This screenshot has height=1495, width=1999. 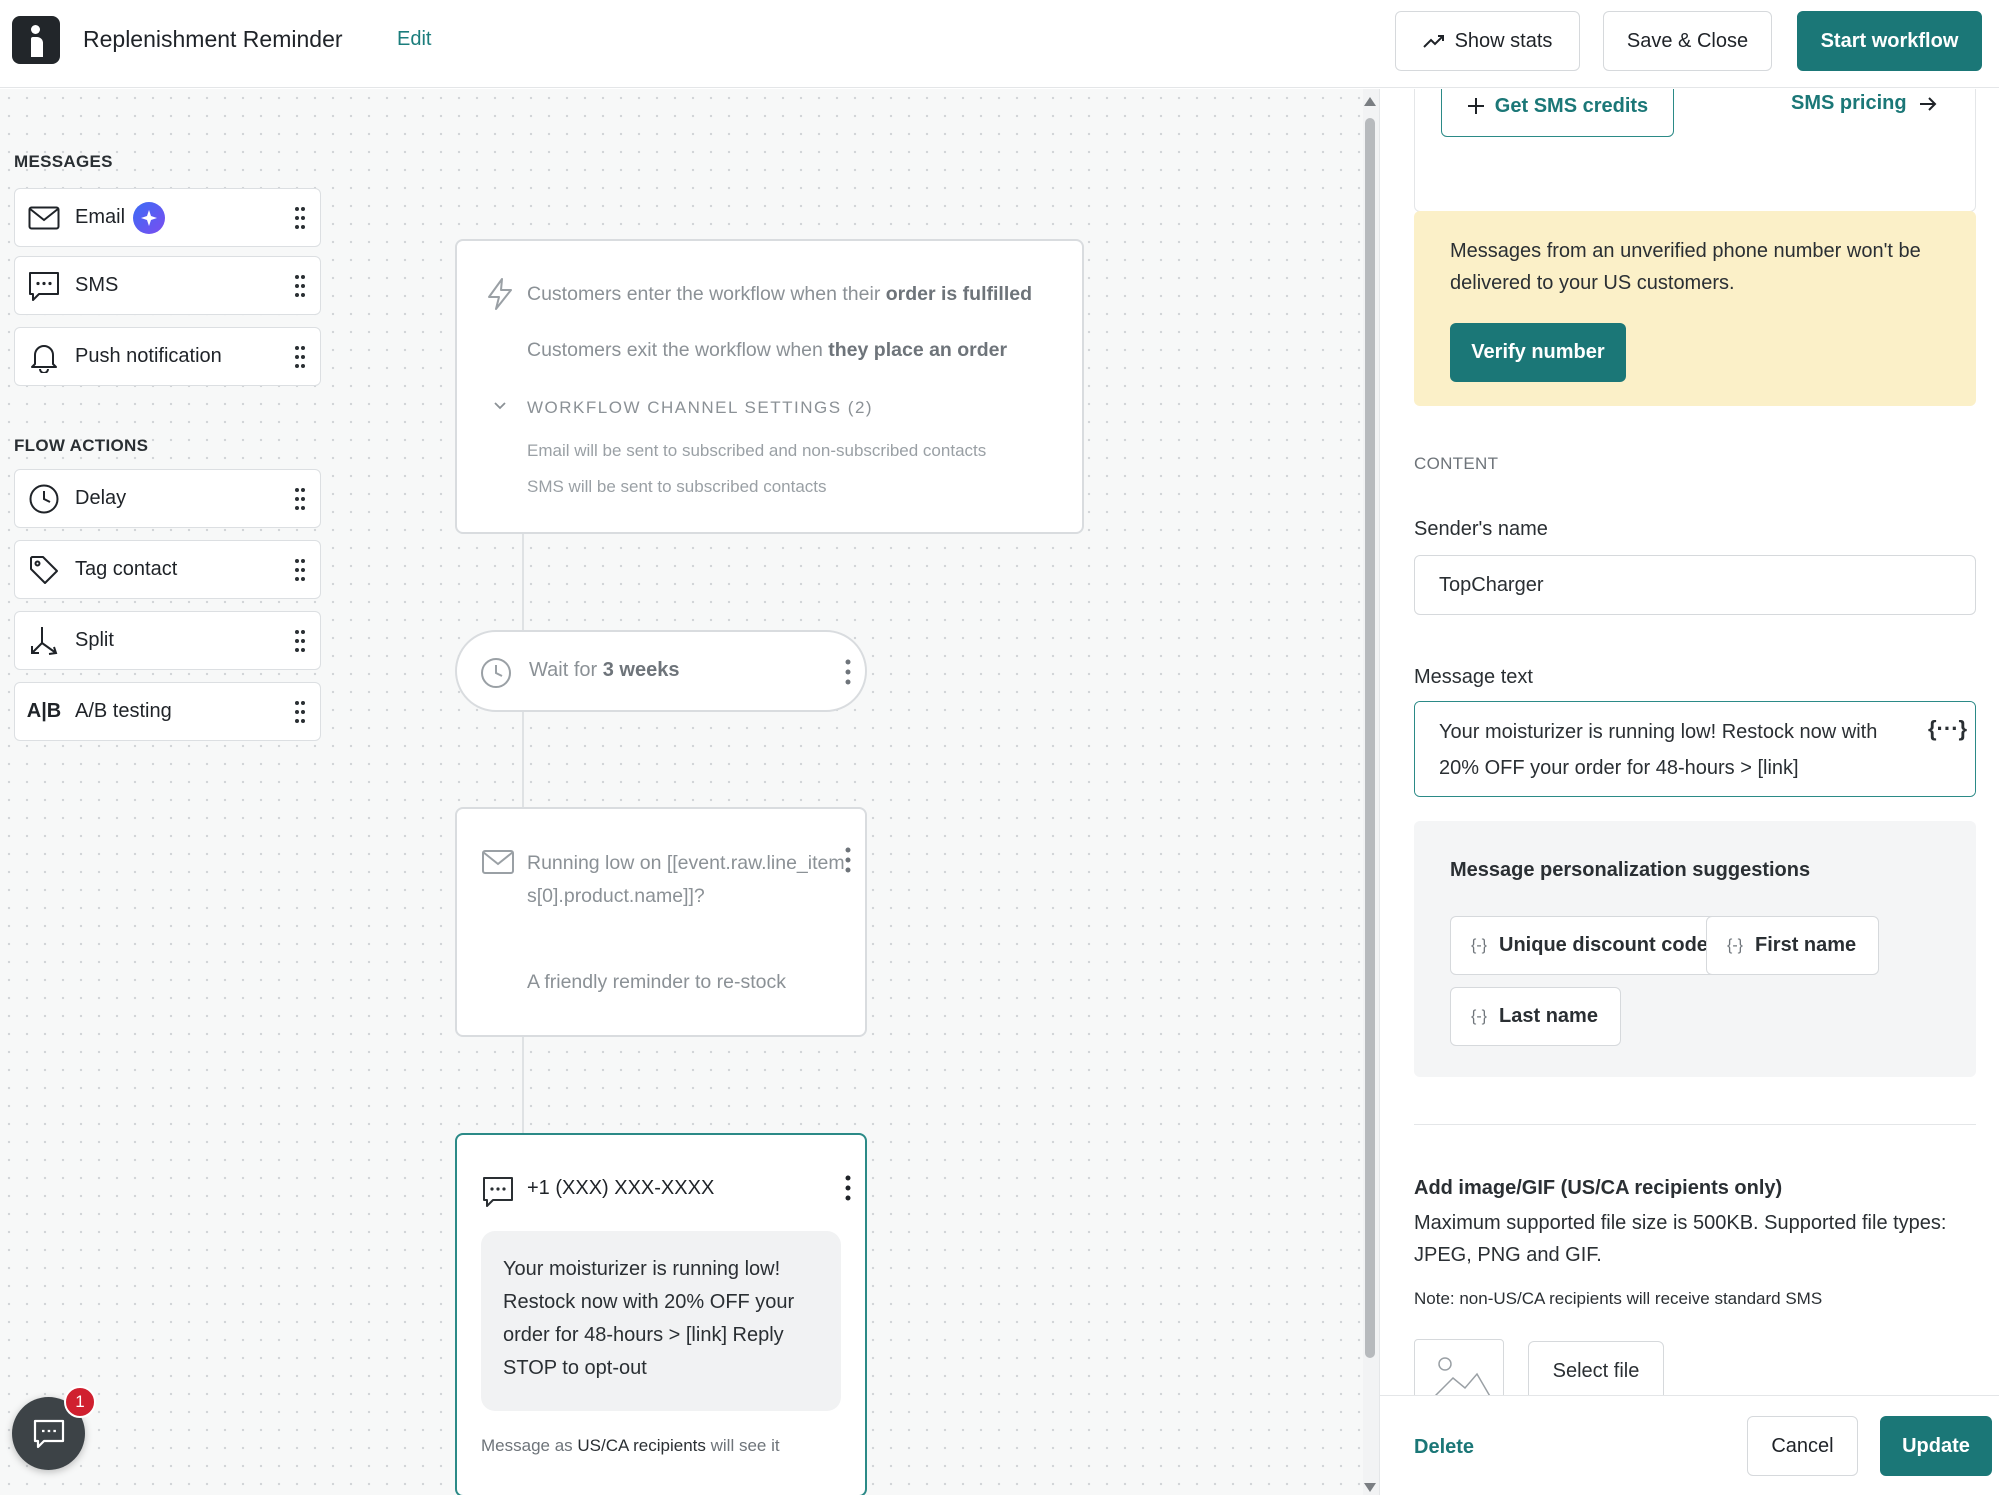 What do you see at coordinates (1603, 945) in the screenshot?
I see `chip-label: Unique discount code` at bounding box center [1603, 945].